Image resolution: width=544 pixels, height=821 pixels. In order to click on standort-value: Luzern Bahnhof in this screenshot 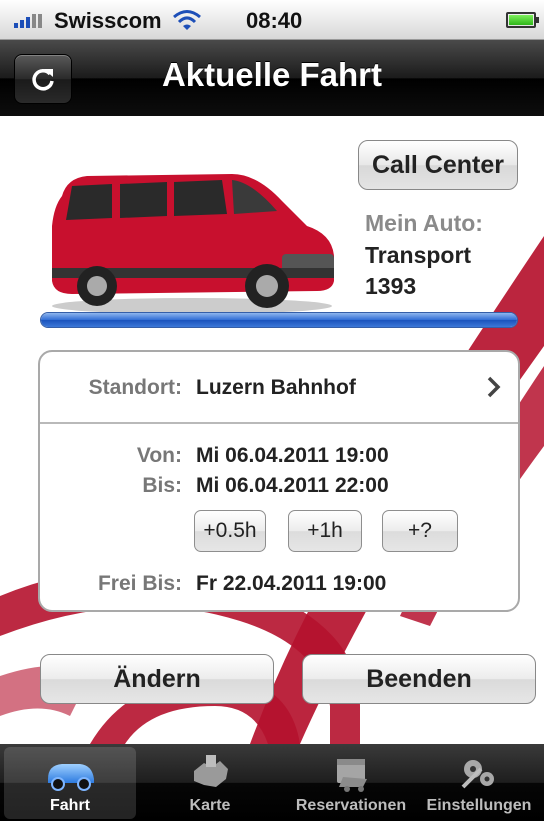, I will do `click(276, 387)`.